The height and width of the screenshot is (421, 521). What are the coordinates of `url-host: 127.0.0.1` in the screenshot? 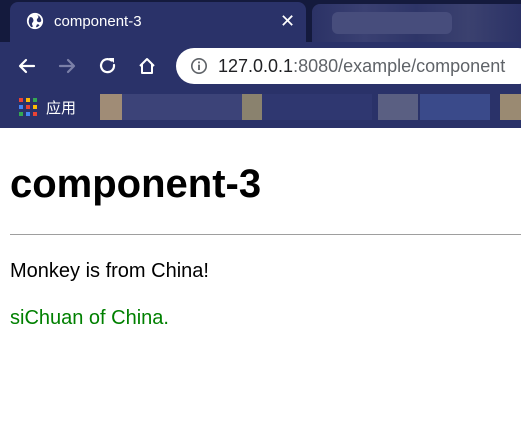 It's located at (256, 66).